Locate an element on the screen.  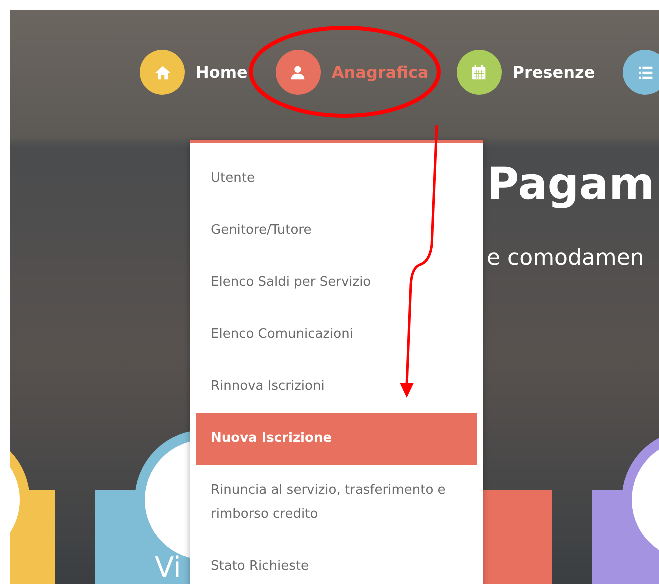
hero-title: Pagam is located at coordinates (571, 185).